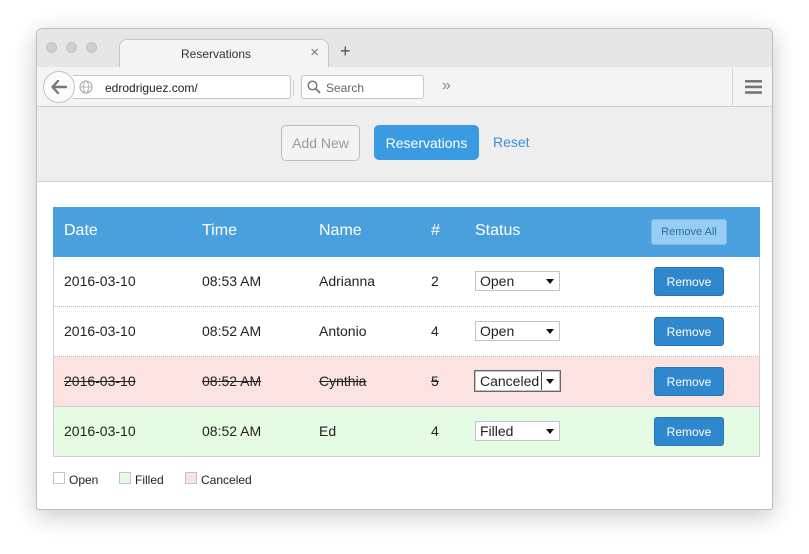  I want to click on navigation-bar: edrodriguez.com/ Search », so click(404, 87).